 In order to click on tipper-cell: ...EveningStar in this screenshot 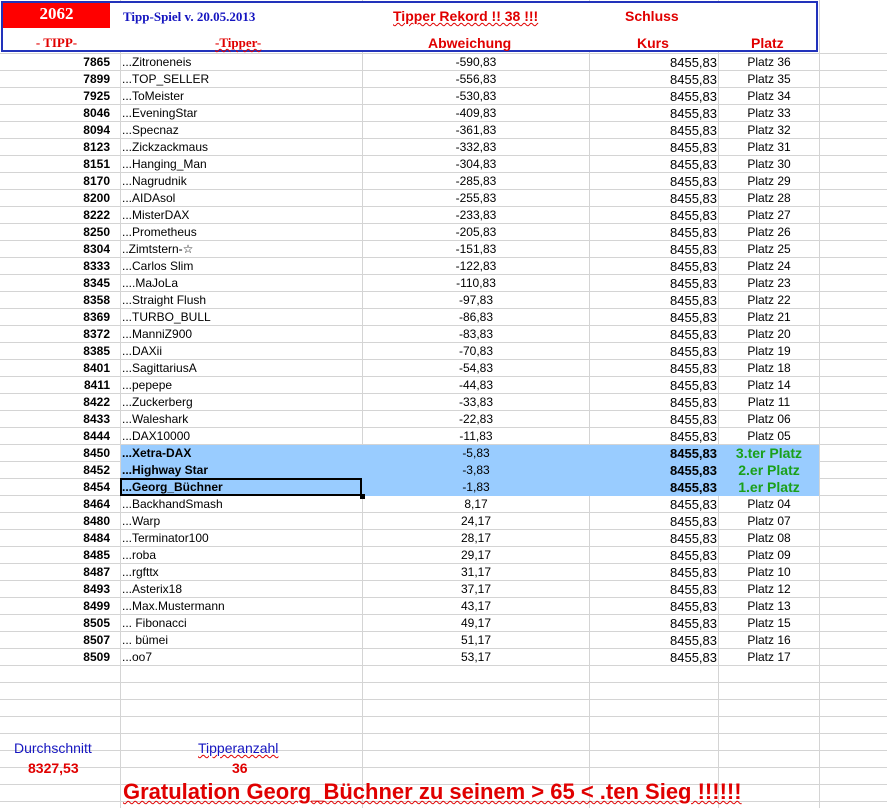, I will do `click(242, 113)`.